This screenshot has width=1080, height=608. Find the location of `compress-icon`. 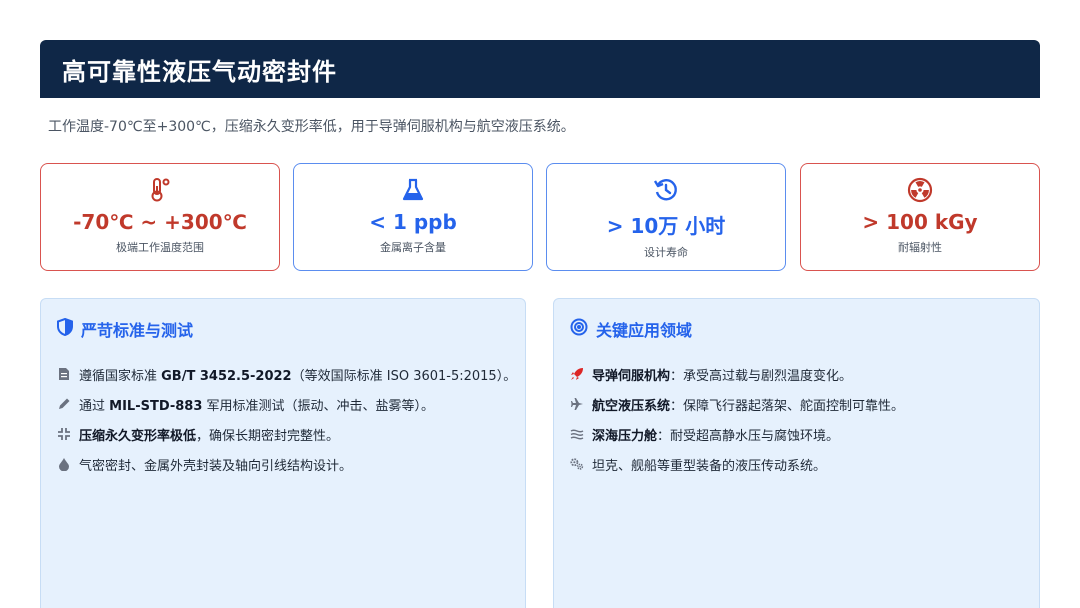

compress-icon is located at coordinates (64, 434).